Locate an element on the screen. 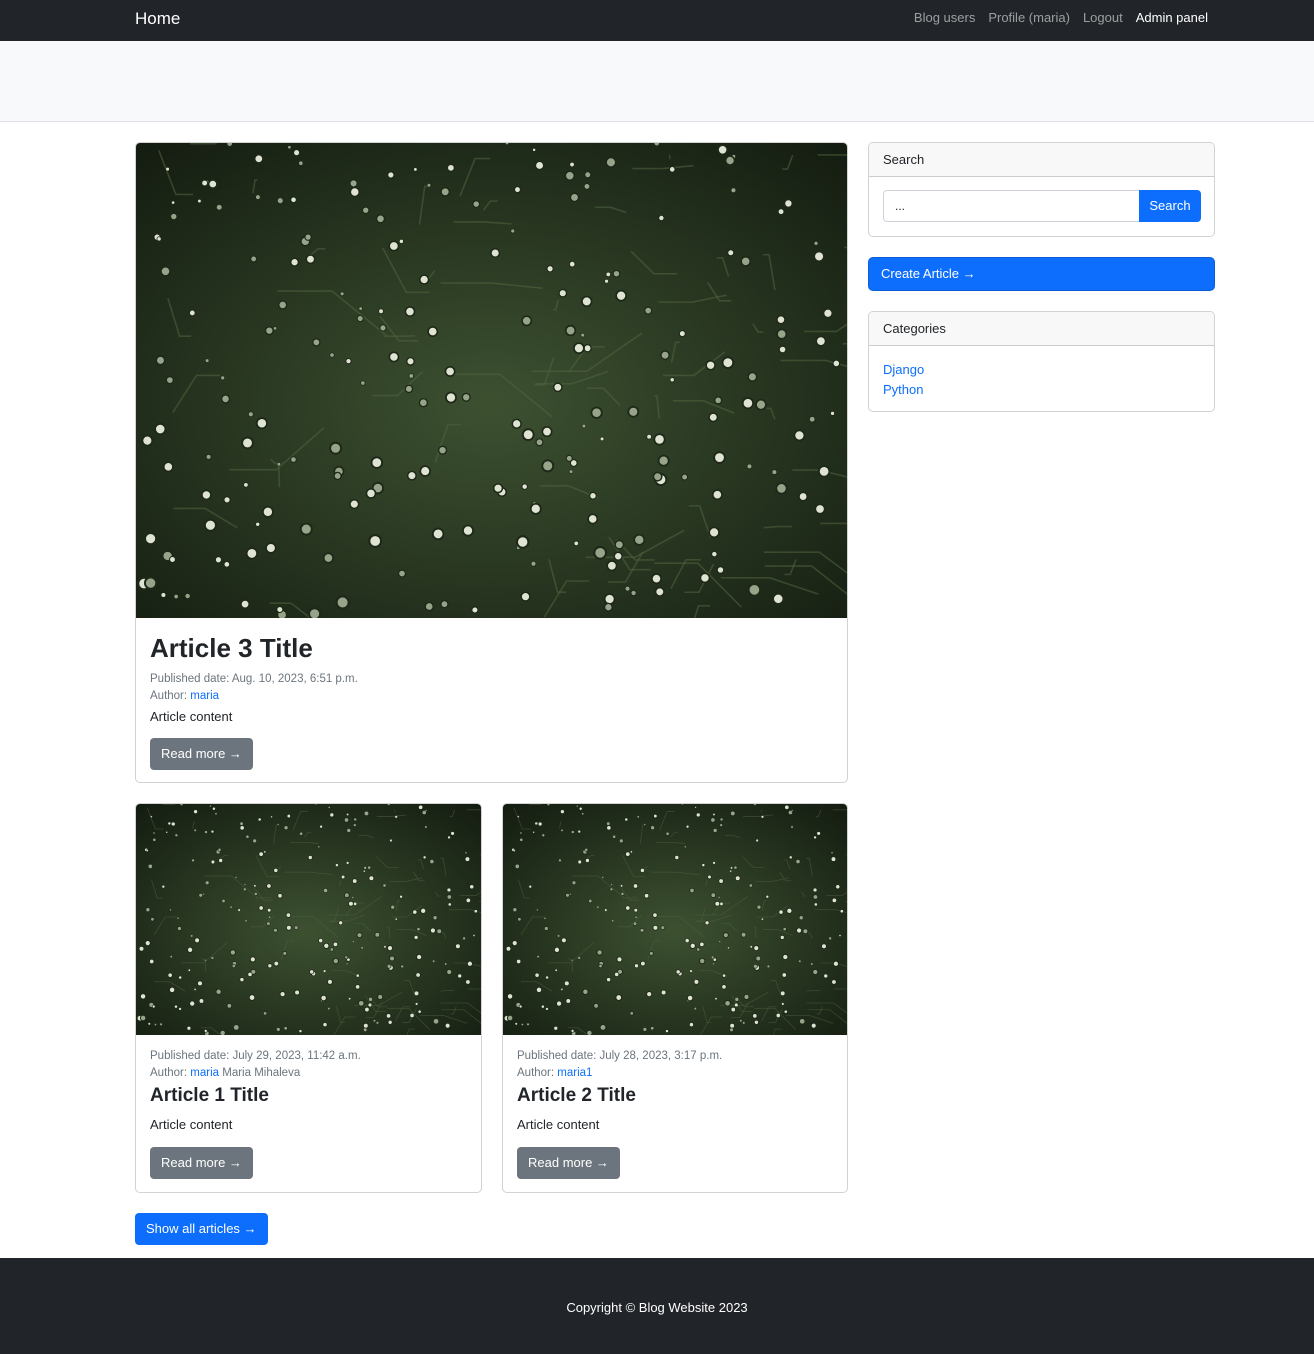 The width and height of the screenshot is (1314, 1354). search-button: Search is located at coordinates (1170, 206).